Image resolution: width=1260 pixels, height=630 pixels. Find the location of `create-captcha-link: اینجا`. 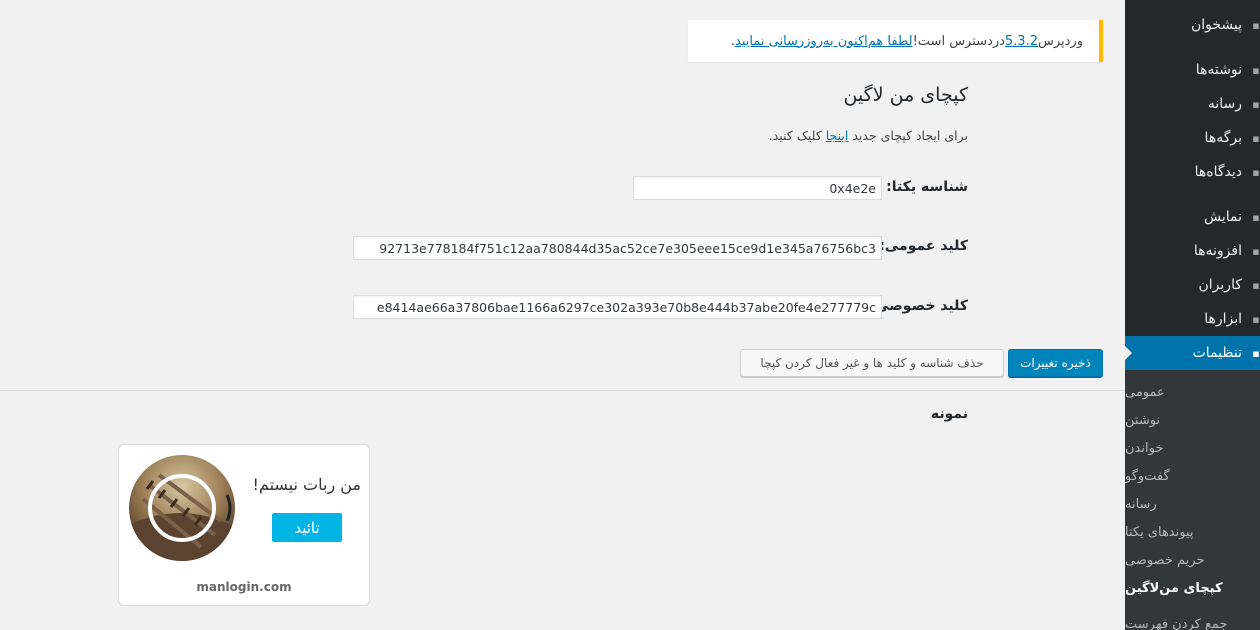

create-captcha-link: اینجا is located at coordinates (837, 135).